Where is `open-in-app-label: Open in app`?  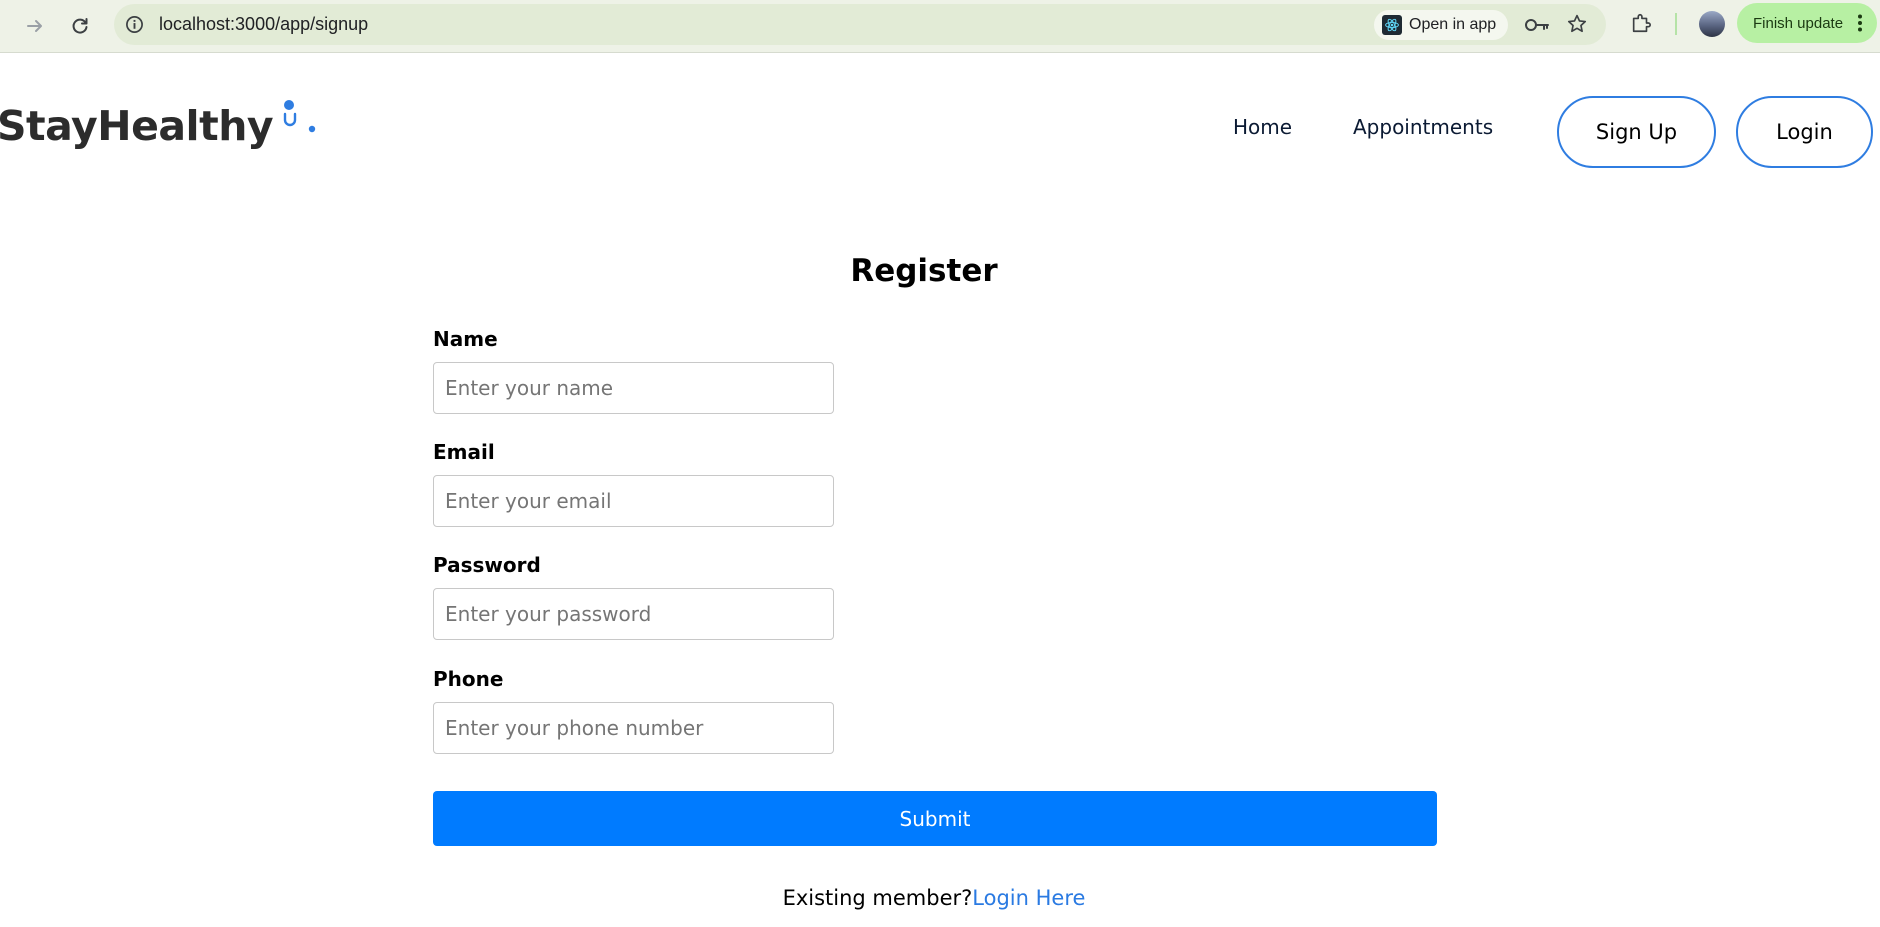 open-in-app-label: Open in app is located at coordinates (1453, 24).